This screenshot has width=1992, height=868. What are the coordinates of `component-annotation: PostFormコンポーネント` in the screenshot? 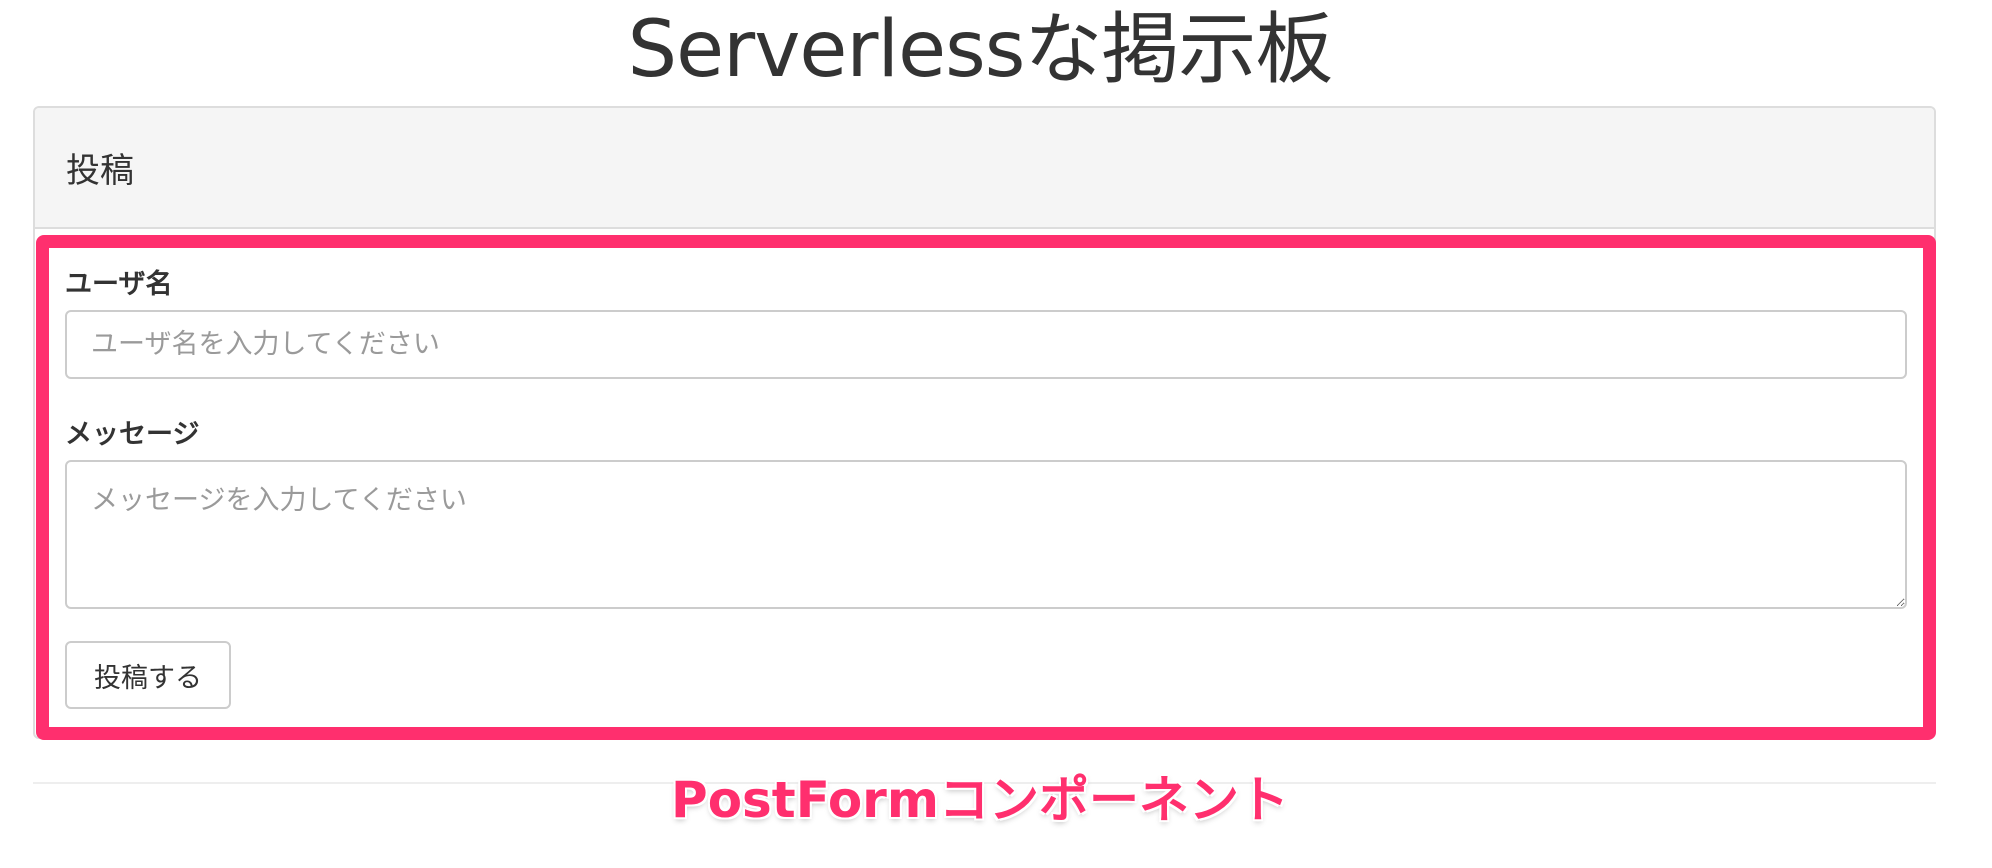 It's located at (980, 800).